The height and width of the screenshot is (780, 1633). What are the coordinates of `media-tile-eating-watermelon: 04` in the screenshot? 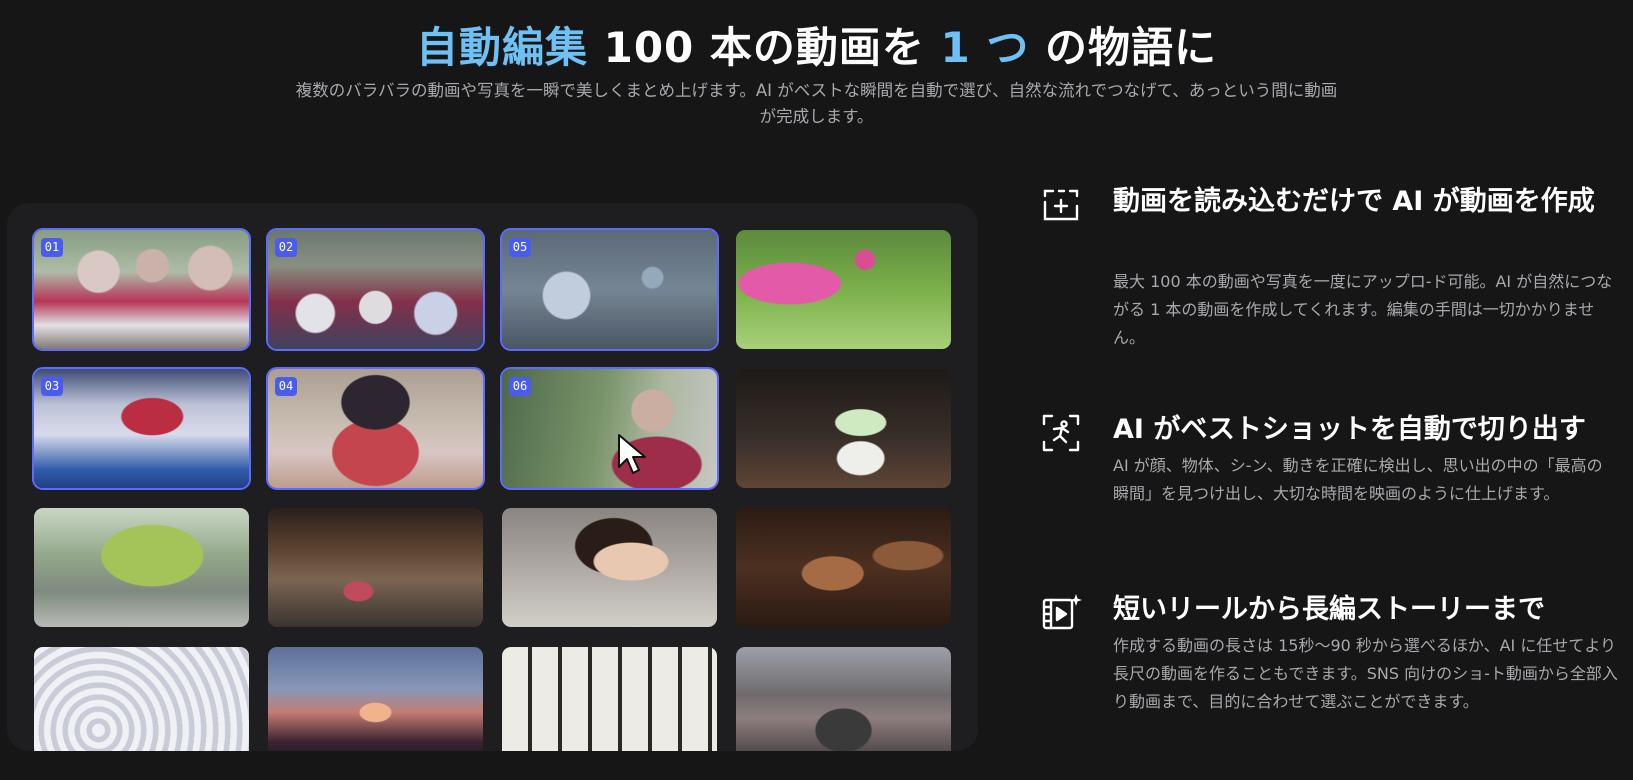 It's located at (375, 428).